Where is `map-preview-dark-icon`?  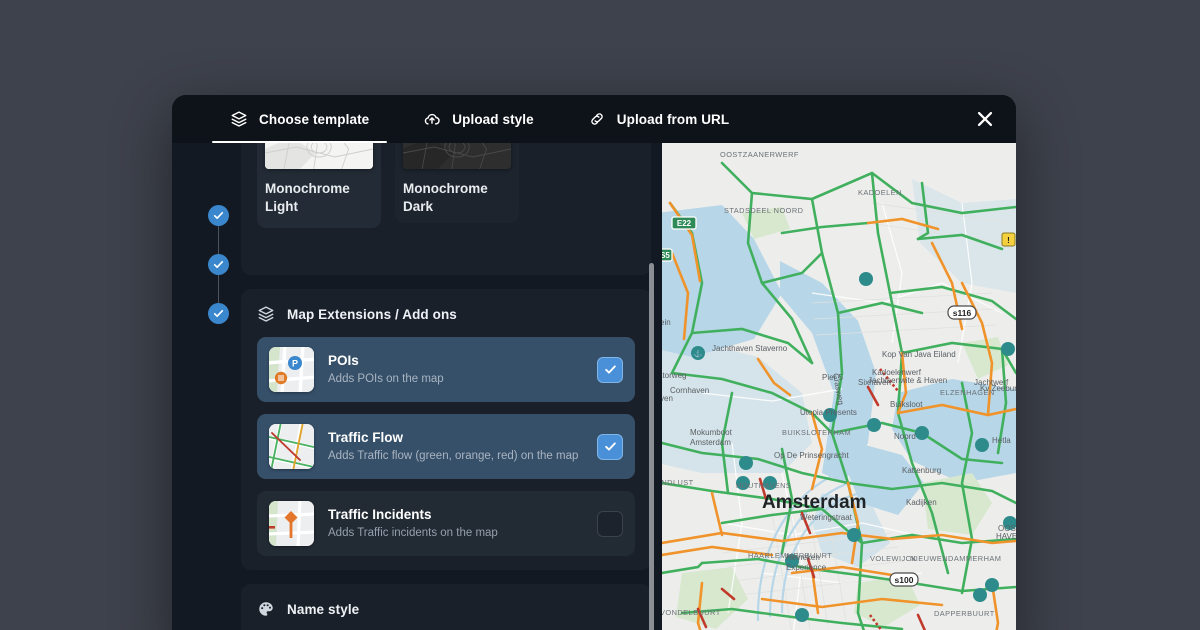
map-preview-dark-icon is located at coordinates (457, 156).